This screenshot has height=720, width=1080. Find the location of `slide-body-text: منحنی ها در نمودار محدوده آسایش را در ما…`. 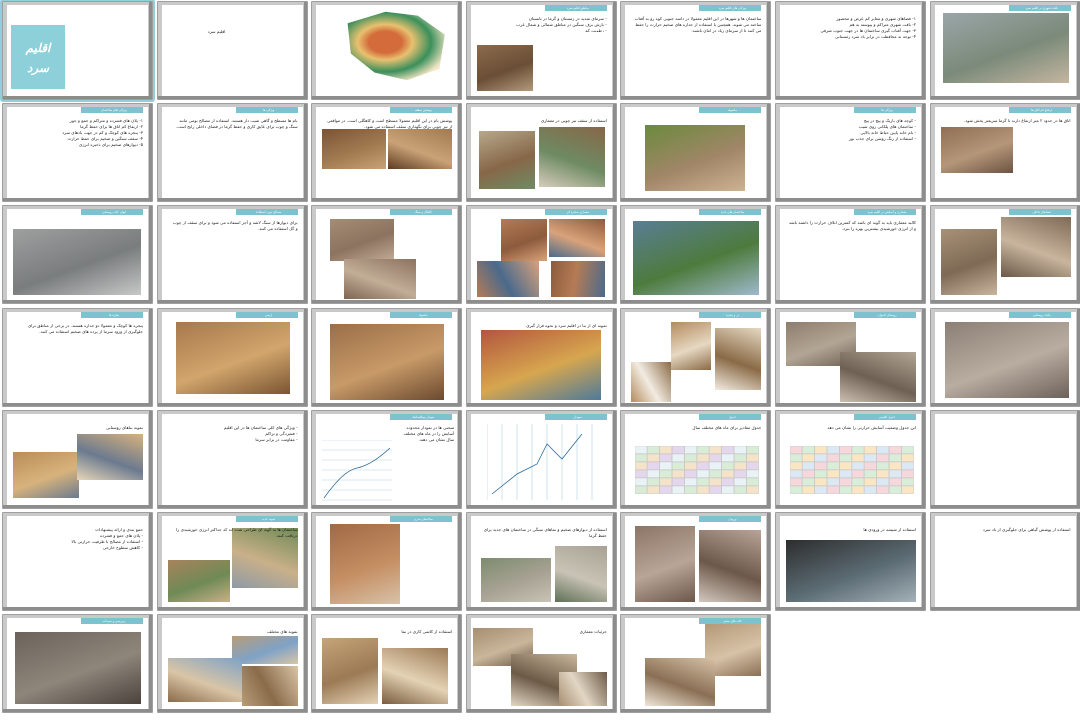

slide-body-text: منحنی ها در نمودار محدوده آسایش را در ما… is located at coordinates (429, 433).